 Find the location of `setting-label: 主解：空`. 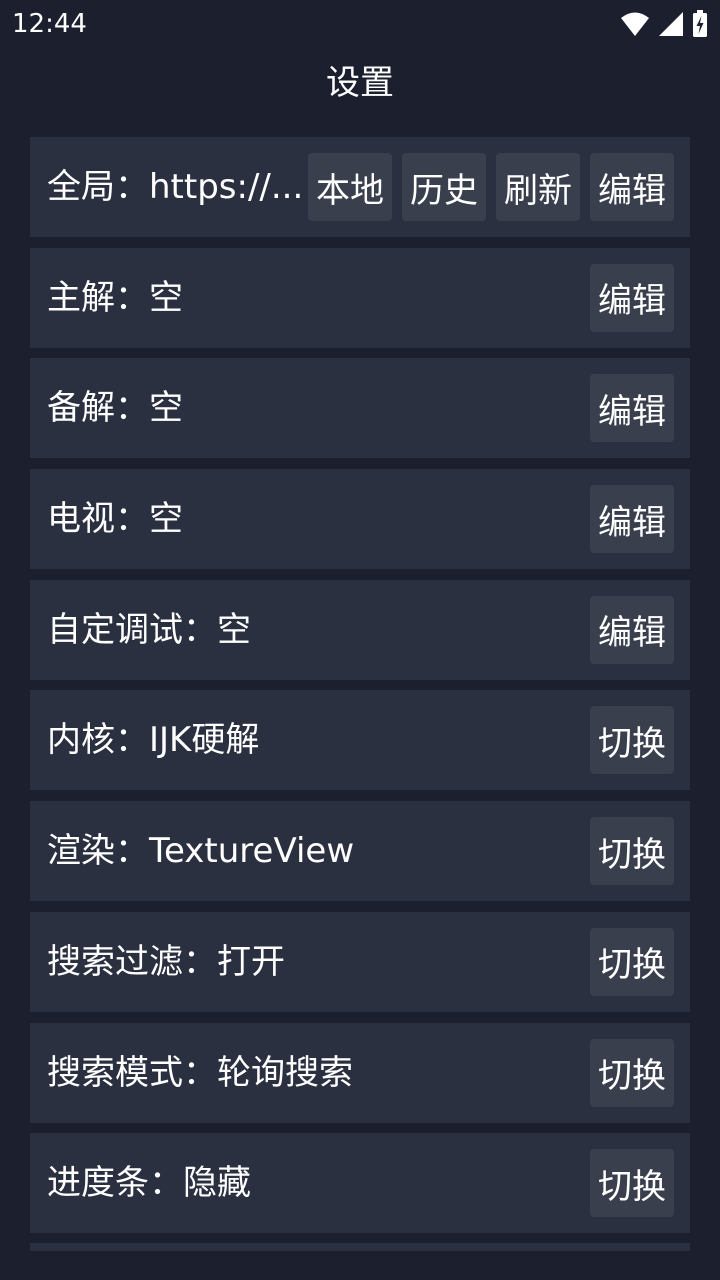

setting-label: 主解：空 is located at coordinates (115, 297).